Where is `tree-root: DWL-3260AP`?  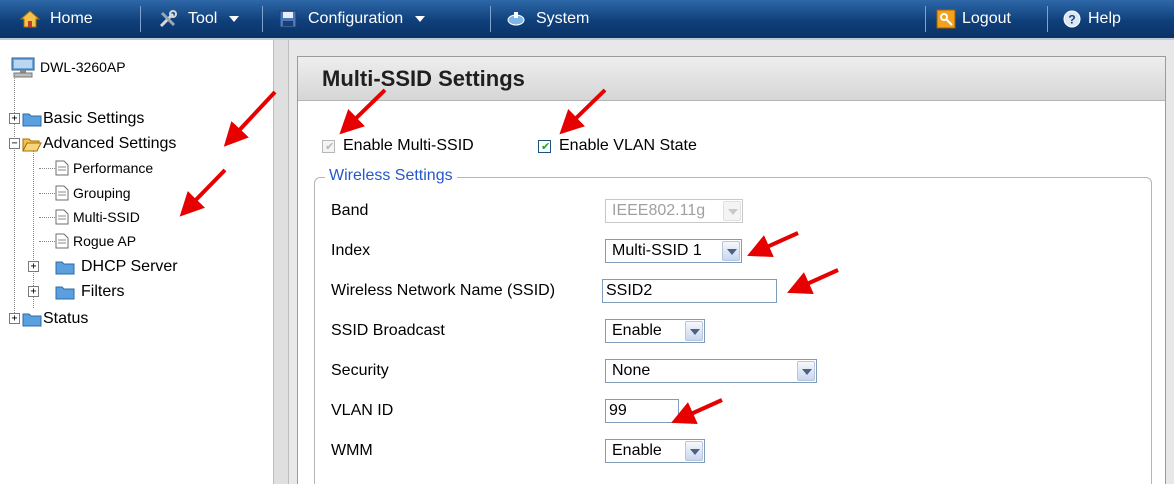 tree-root: DWL-3260AP is located at coordinates (68, 67).